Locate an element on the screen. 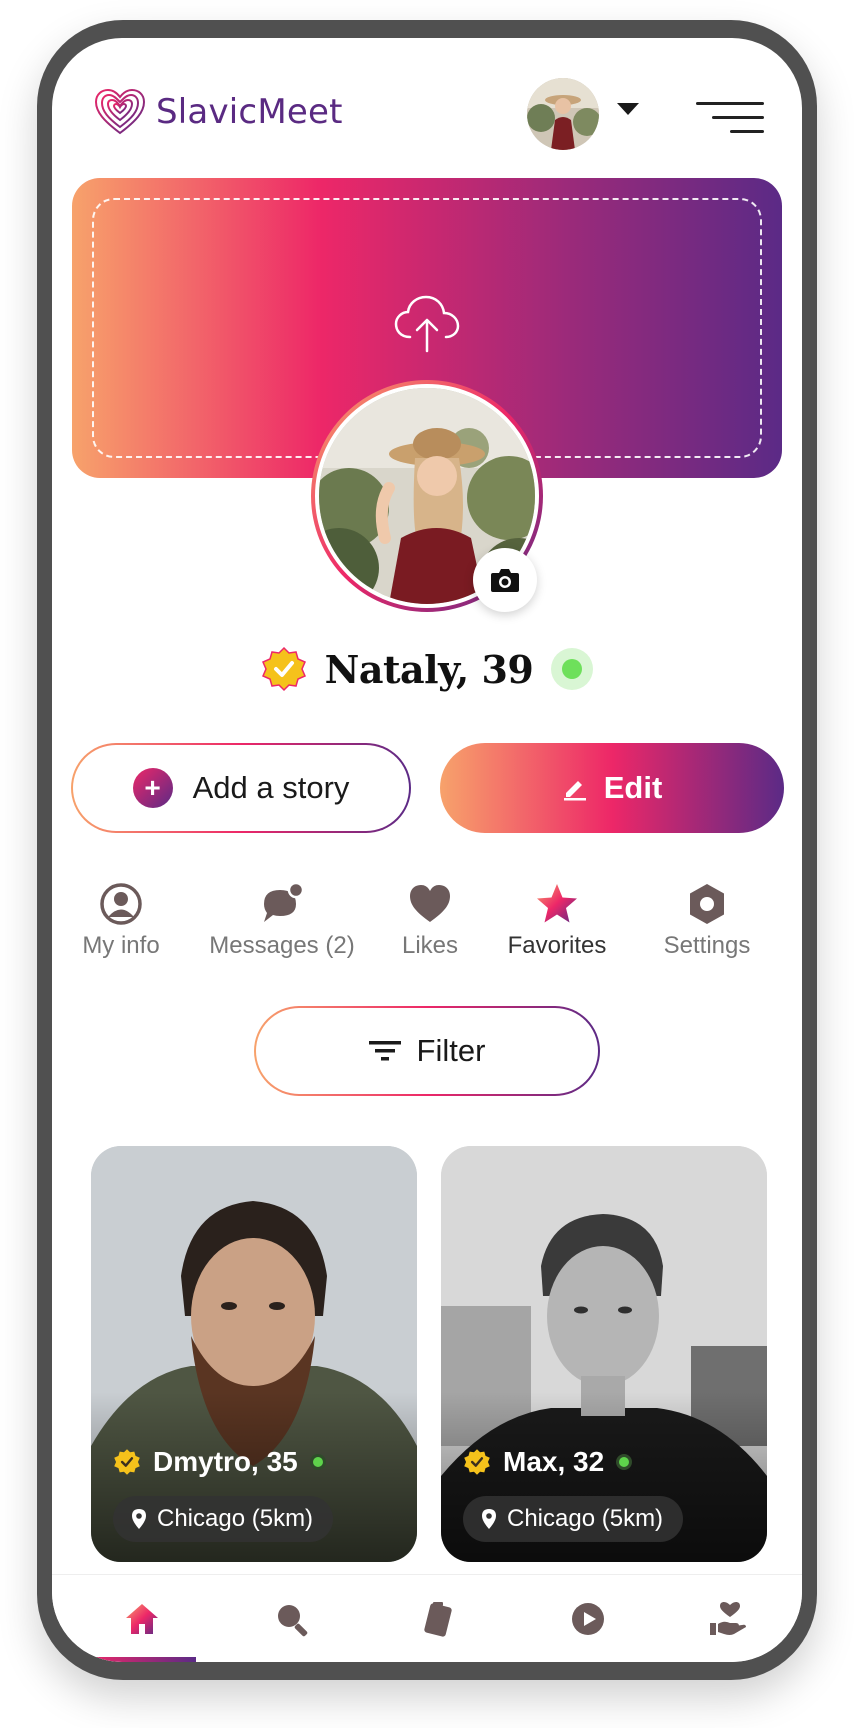  card-name-row: Max, 32 is located at coordinates (548, 1462).